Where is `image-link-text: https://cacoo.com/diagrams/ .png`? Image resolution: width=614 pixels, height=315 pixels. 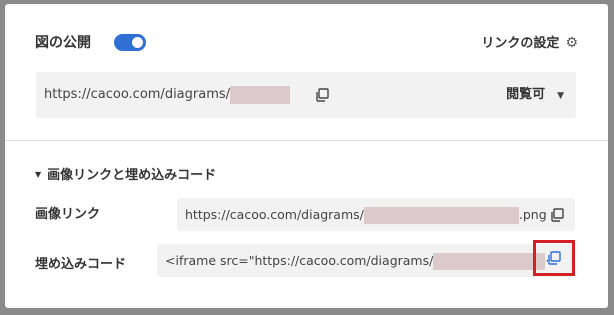 image-link-text: https://cacoo.com/diagrams/ .png is located at coordinates (366, 214).